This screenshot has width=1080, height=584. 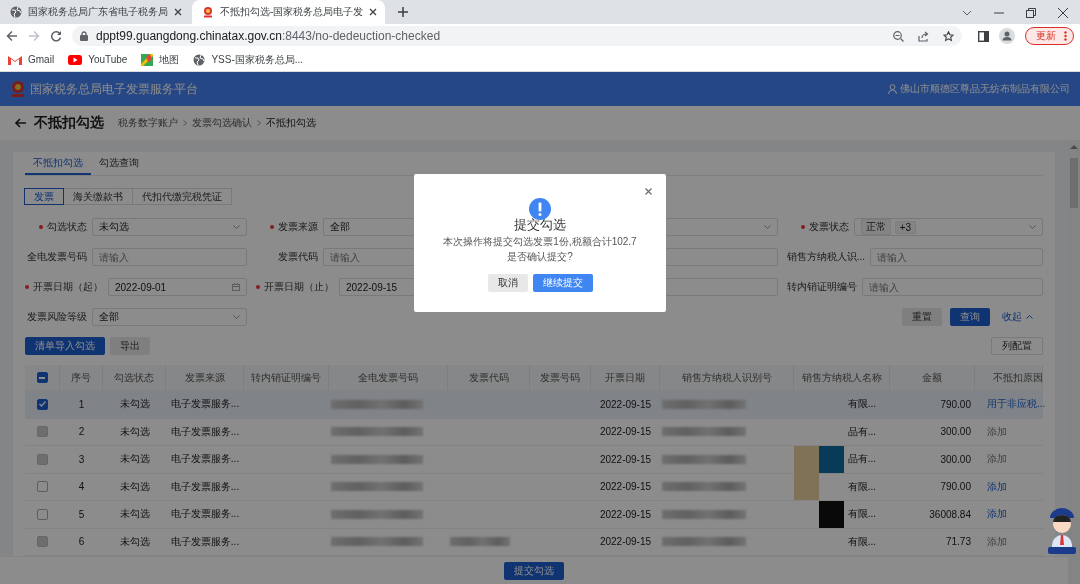 What do you see at coordinates (540, 242) in the screenshot?
I see `dialog-message: 本次操作将提交勾选发票1份,税额合计102.7` at bounding box center [540, 242].